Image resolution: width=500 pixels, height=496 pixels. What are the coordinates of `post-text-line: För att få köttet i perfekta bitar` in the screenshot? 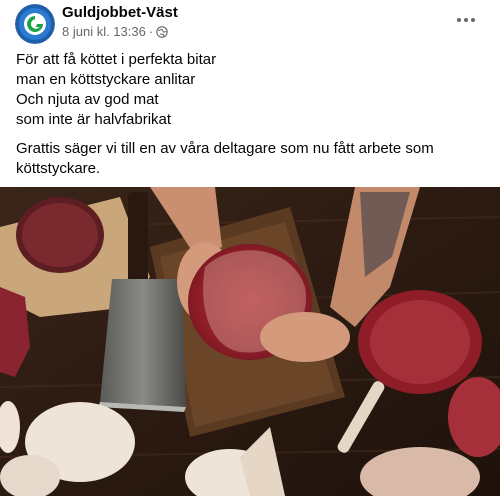 It's located at (116, 59).